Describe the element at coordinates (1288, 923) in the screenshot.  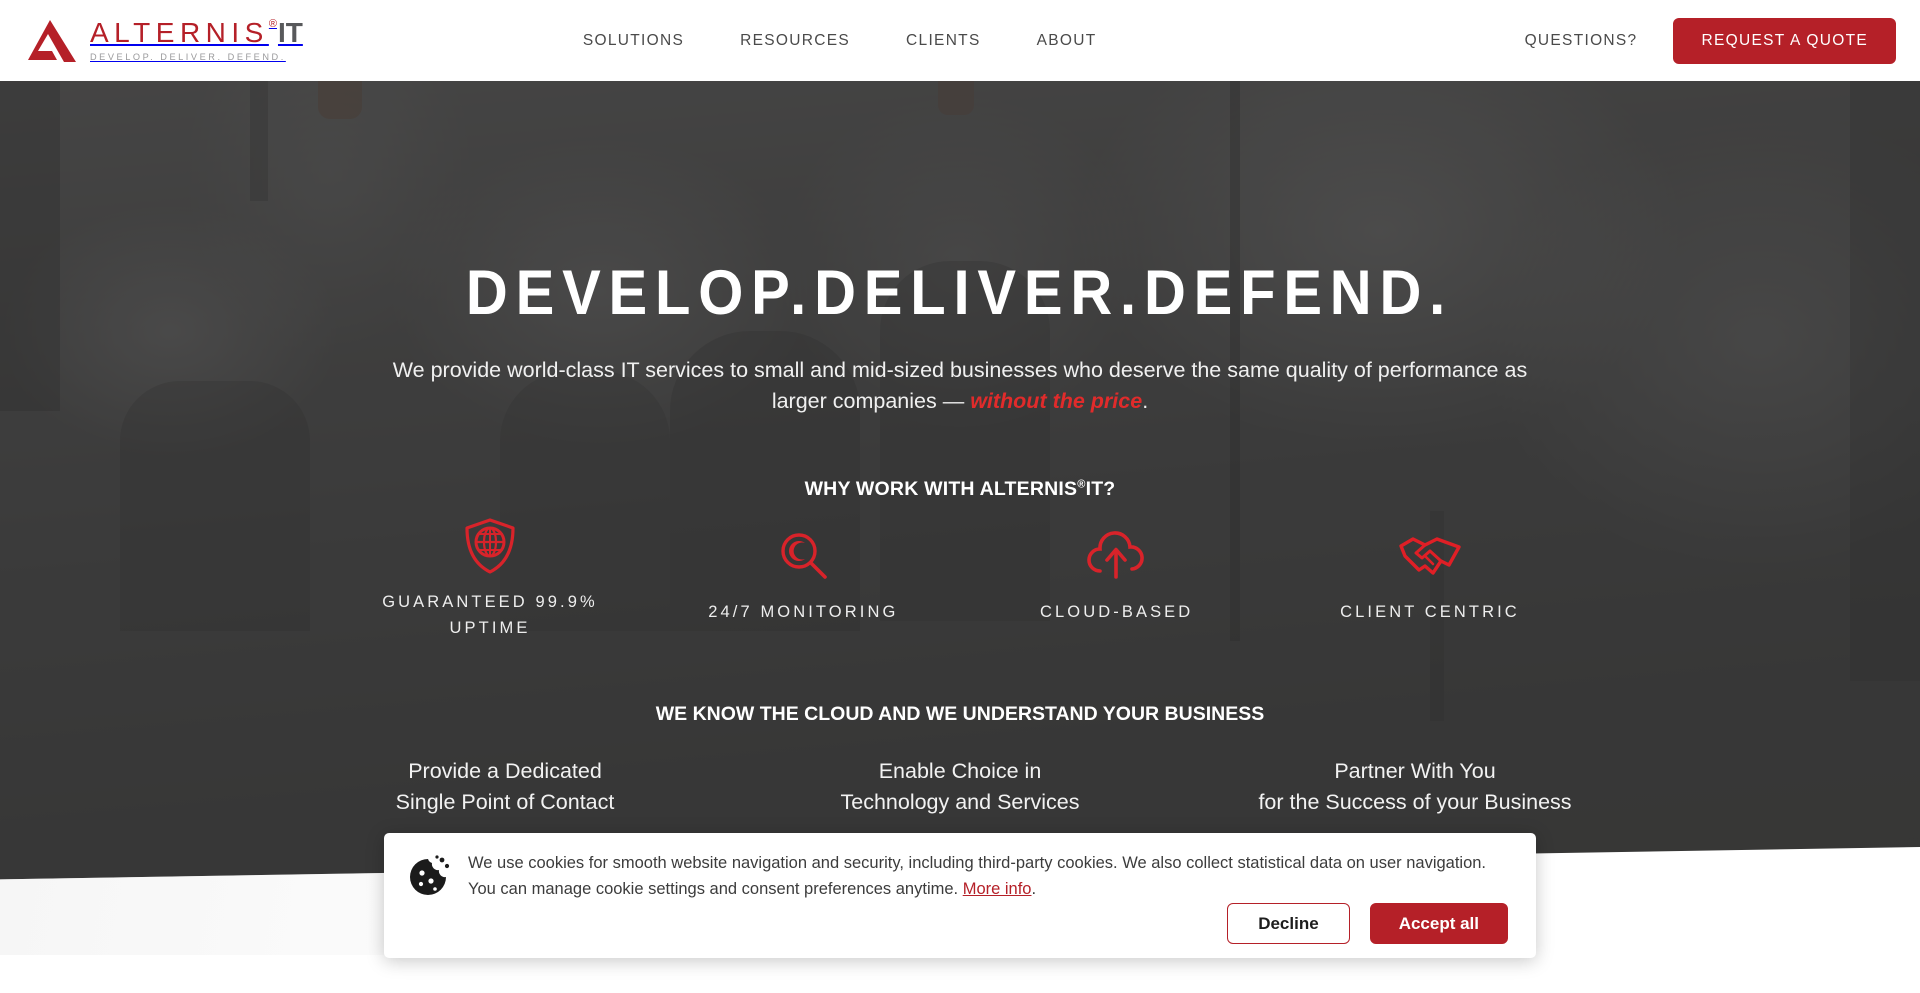
I see `decline-cookies-button: Decline` at that location.